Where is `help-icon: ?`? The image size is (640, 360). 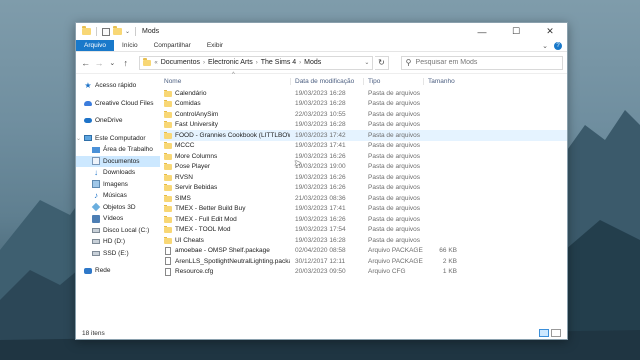 help-icon: ? is located at coordinates (558, 45).